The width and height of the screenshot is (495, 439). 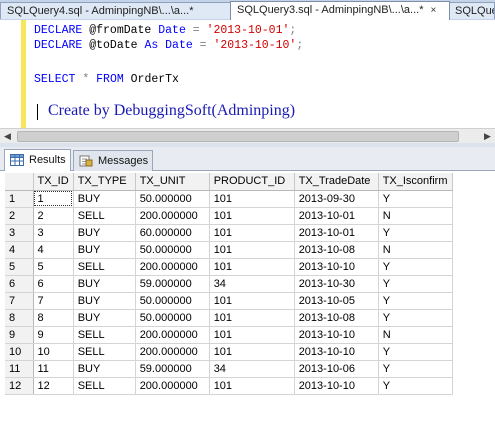 I want to click on table-cell: 2013-10-30, so click(x=336, y=284).